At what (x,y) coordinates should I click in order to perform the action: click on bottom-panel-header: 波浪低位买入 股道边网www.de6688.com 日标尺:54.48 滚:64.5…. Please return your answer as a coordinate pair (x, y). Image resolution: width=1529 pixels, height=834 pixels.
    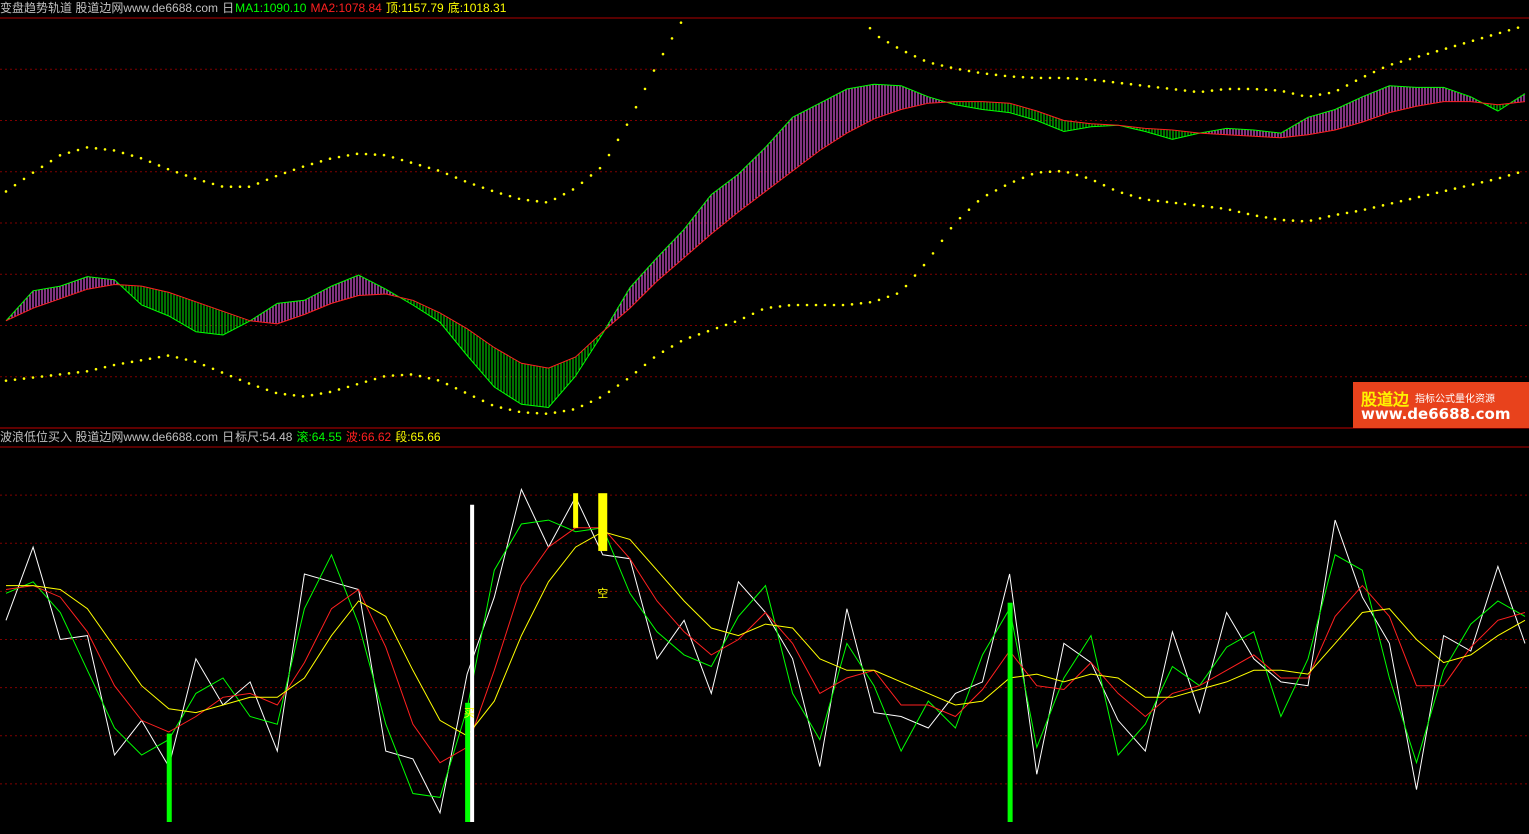
    Looking at the image, I should click on (222, 437).